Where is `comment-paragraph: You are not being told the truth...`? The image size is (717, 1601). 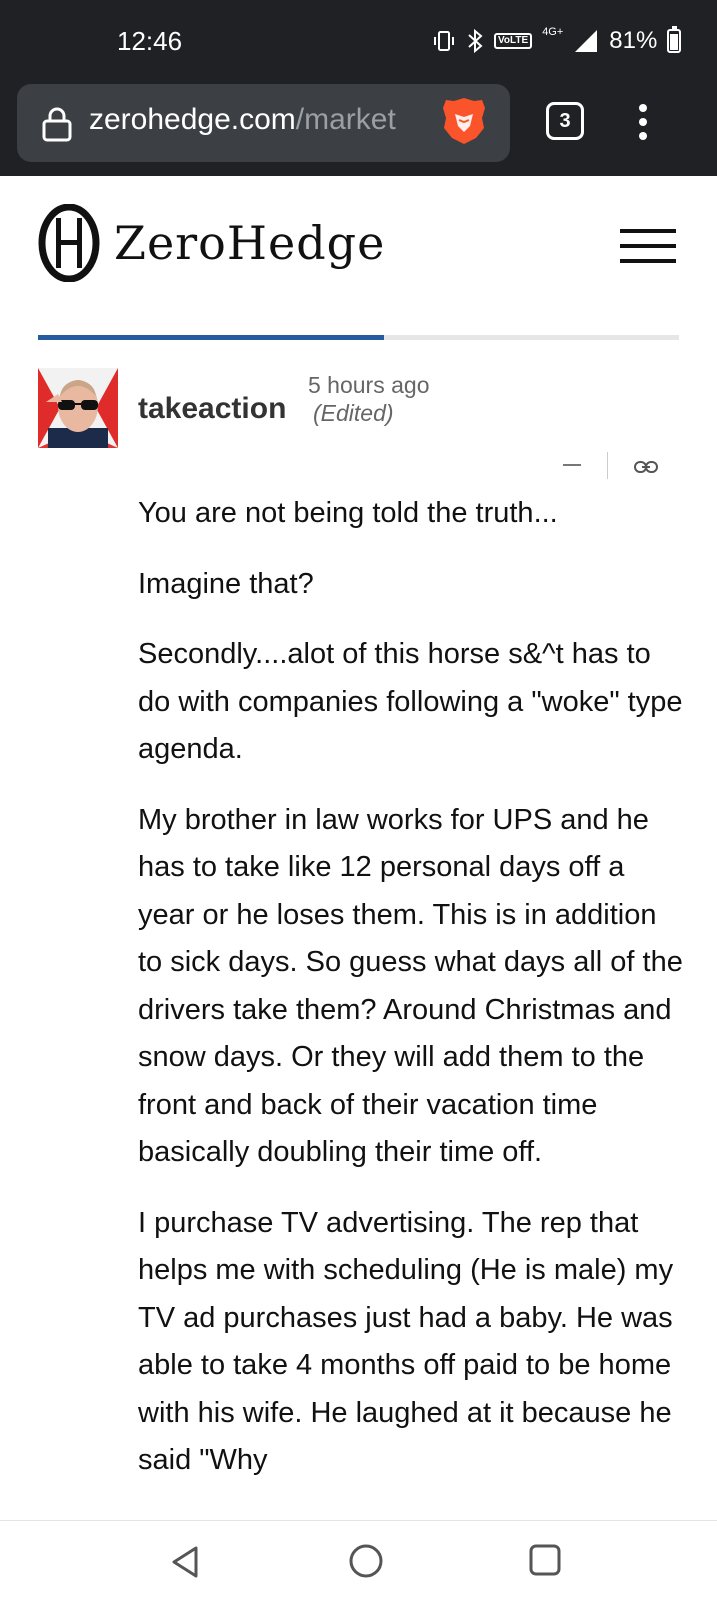 comment-paragraph: You are not being told the truth... is located at coordinates (348, 513).